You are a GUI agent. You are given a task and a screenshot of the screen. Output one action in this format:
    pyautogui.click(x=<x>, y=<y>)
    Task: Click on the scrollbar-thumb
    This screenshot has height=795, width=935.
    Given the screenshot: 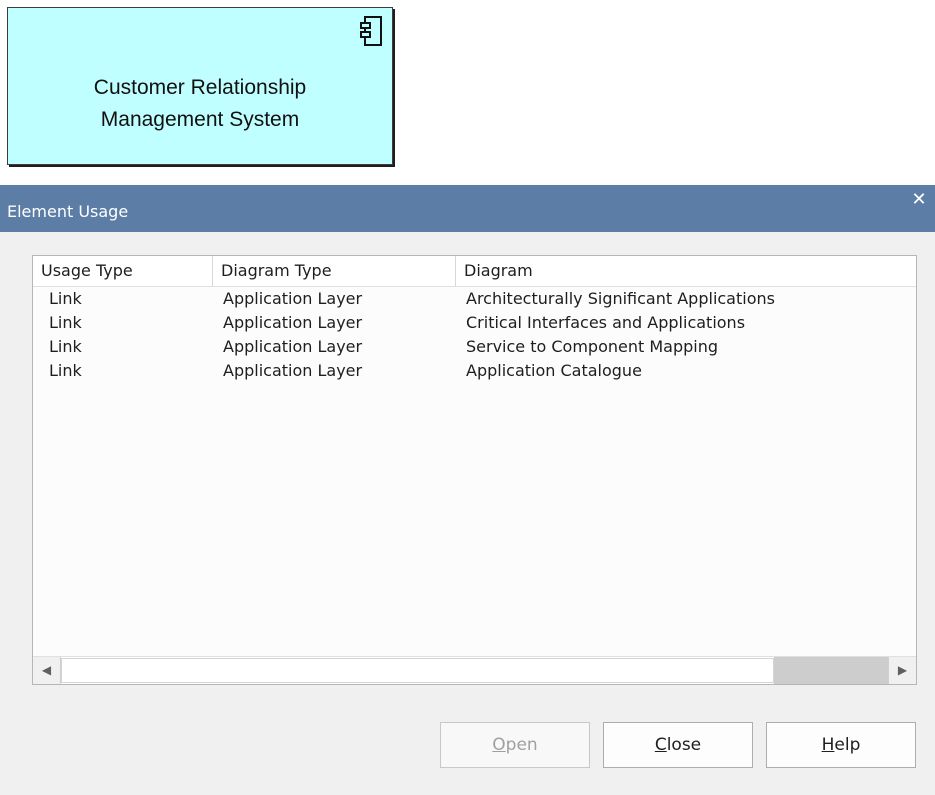 What is the action you would take?
    pyautogui.click(x=417, y=670)
    